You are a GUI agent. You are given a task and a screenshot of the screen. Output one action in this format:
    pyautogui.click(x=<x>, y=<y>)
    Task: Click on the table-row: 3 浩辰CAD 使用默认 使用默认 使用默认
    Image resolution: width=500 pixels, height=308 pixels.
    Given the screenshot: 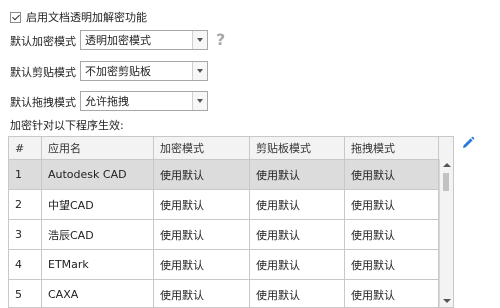 What is the action you would take?
    pyautogui.click(x=231, y=235)
    